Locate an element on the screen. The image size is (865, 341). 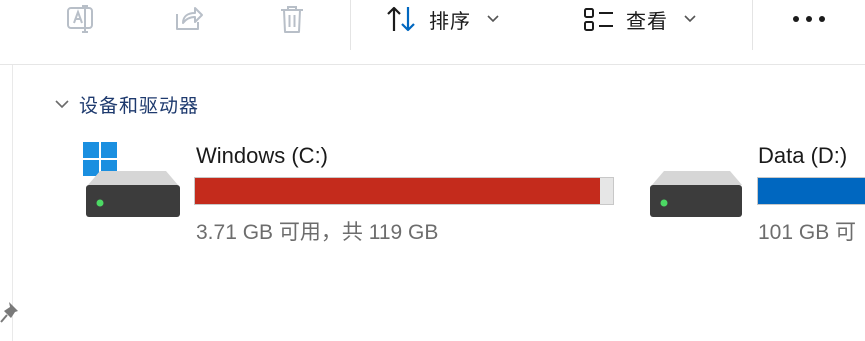
drive-space-info: 101 GB 可 is located at coordinates (807, 232).